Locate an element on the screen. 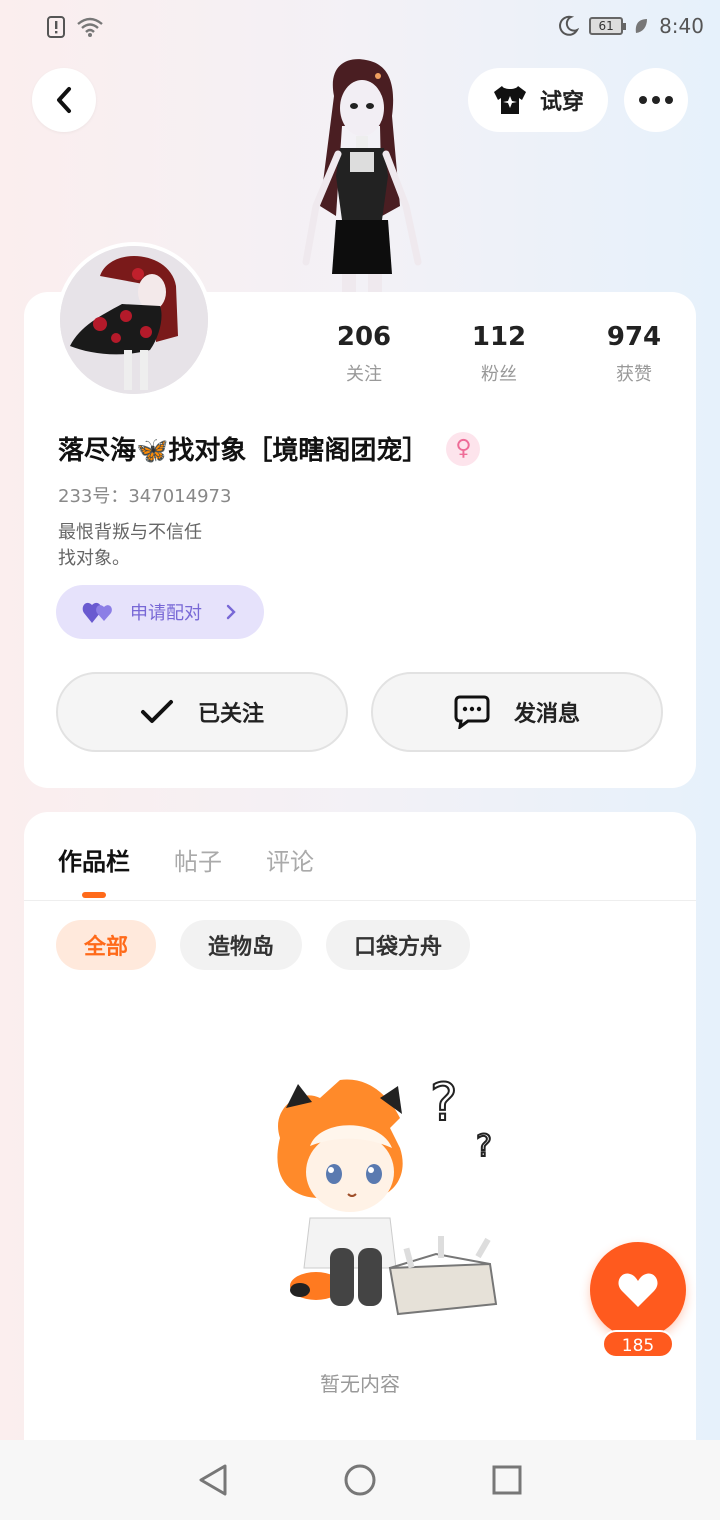 This screenshot has width=720, height=1520. avatar is located at coordinates (134, 320).